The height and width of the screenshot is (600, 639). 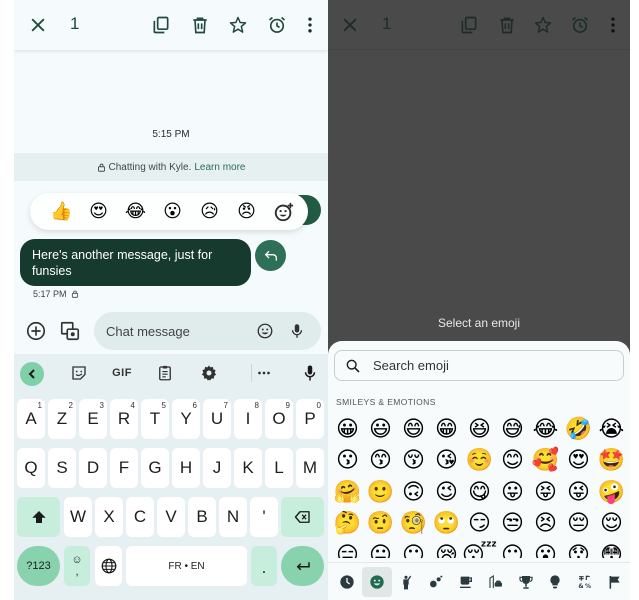 What do you see at coordinates (473, 365) in the screenshot?
I see `emoji-search-input` at bounding box center [473, 365].